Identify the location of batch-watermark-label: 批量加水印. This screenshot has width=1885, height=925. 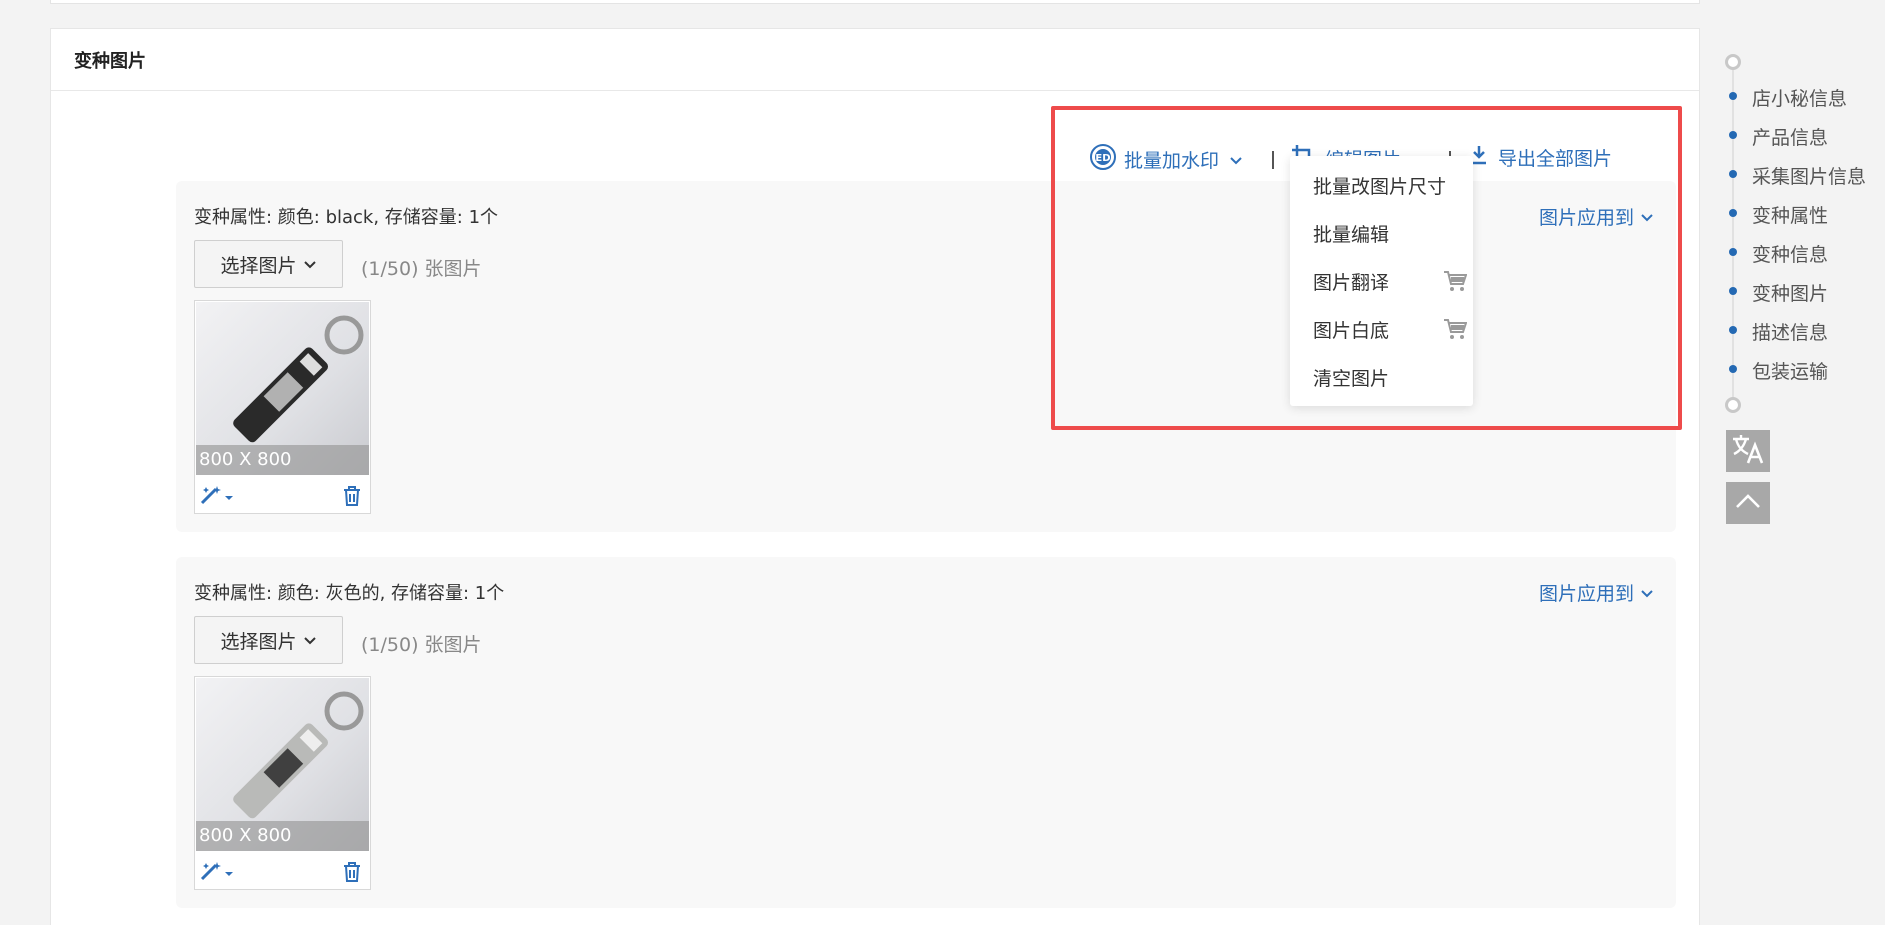
(1172, 161).